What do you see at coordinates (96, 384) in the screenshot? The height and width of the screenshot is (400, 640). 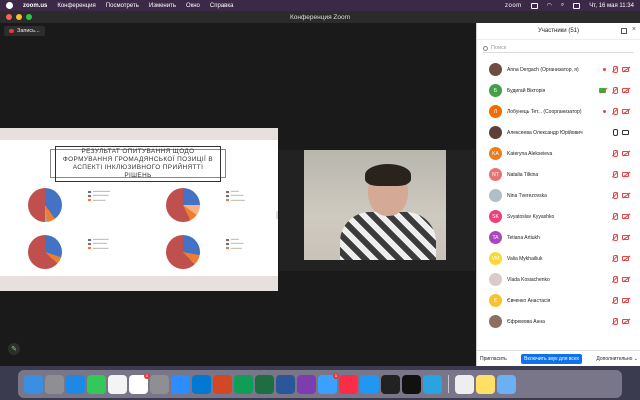 I see `facetime-icon` at bounding box center [96, 384].